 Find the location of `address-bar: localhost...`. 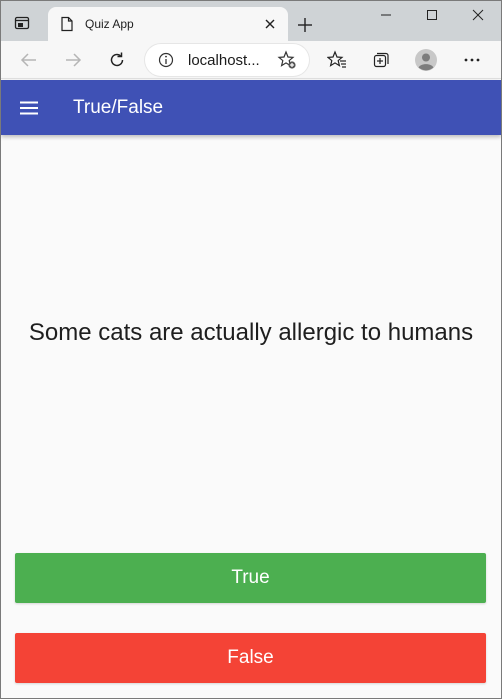

address-bar: localhost... is located at coordinates (227, 60).